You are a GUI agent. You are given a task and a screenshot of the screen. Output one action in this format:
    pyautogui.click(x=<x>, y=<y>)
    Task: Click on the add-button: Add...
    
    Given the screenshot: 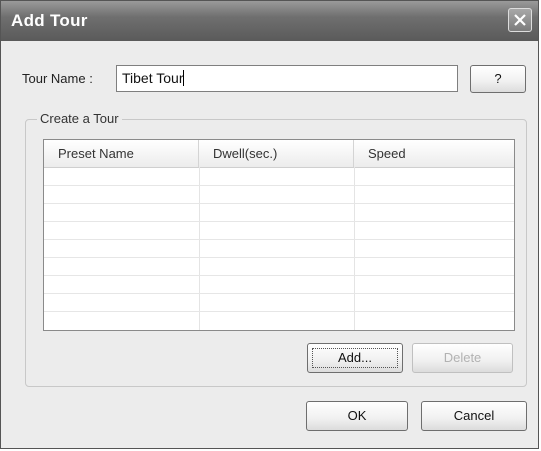 What is the action you would take?
    pyautogui.click(x=355, y=358)
    